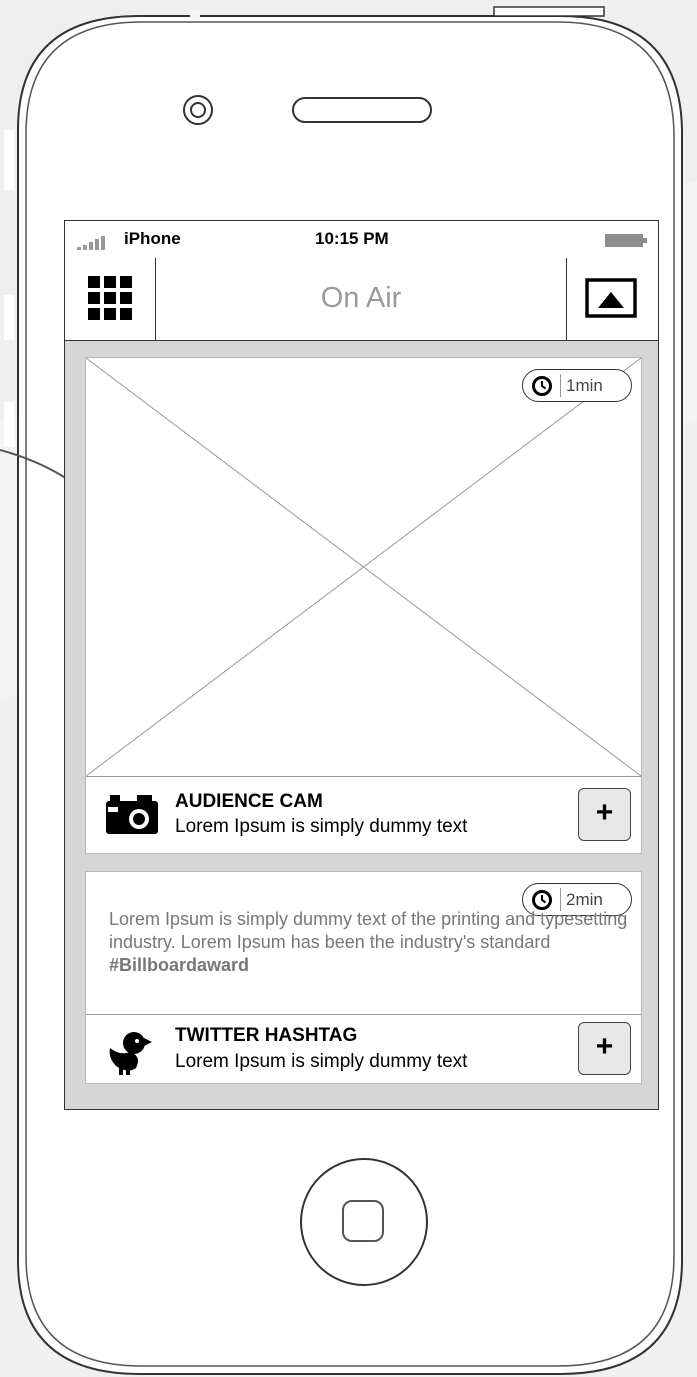 The width and height of the screenshot is (697, 1377). Describe the element at coordinates (130, 1053) in the screenshot. I see `bird-icon` at that location.